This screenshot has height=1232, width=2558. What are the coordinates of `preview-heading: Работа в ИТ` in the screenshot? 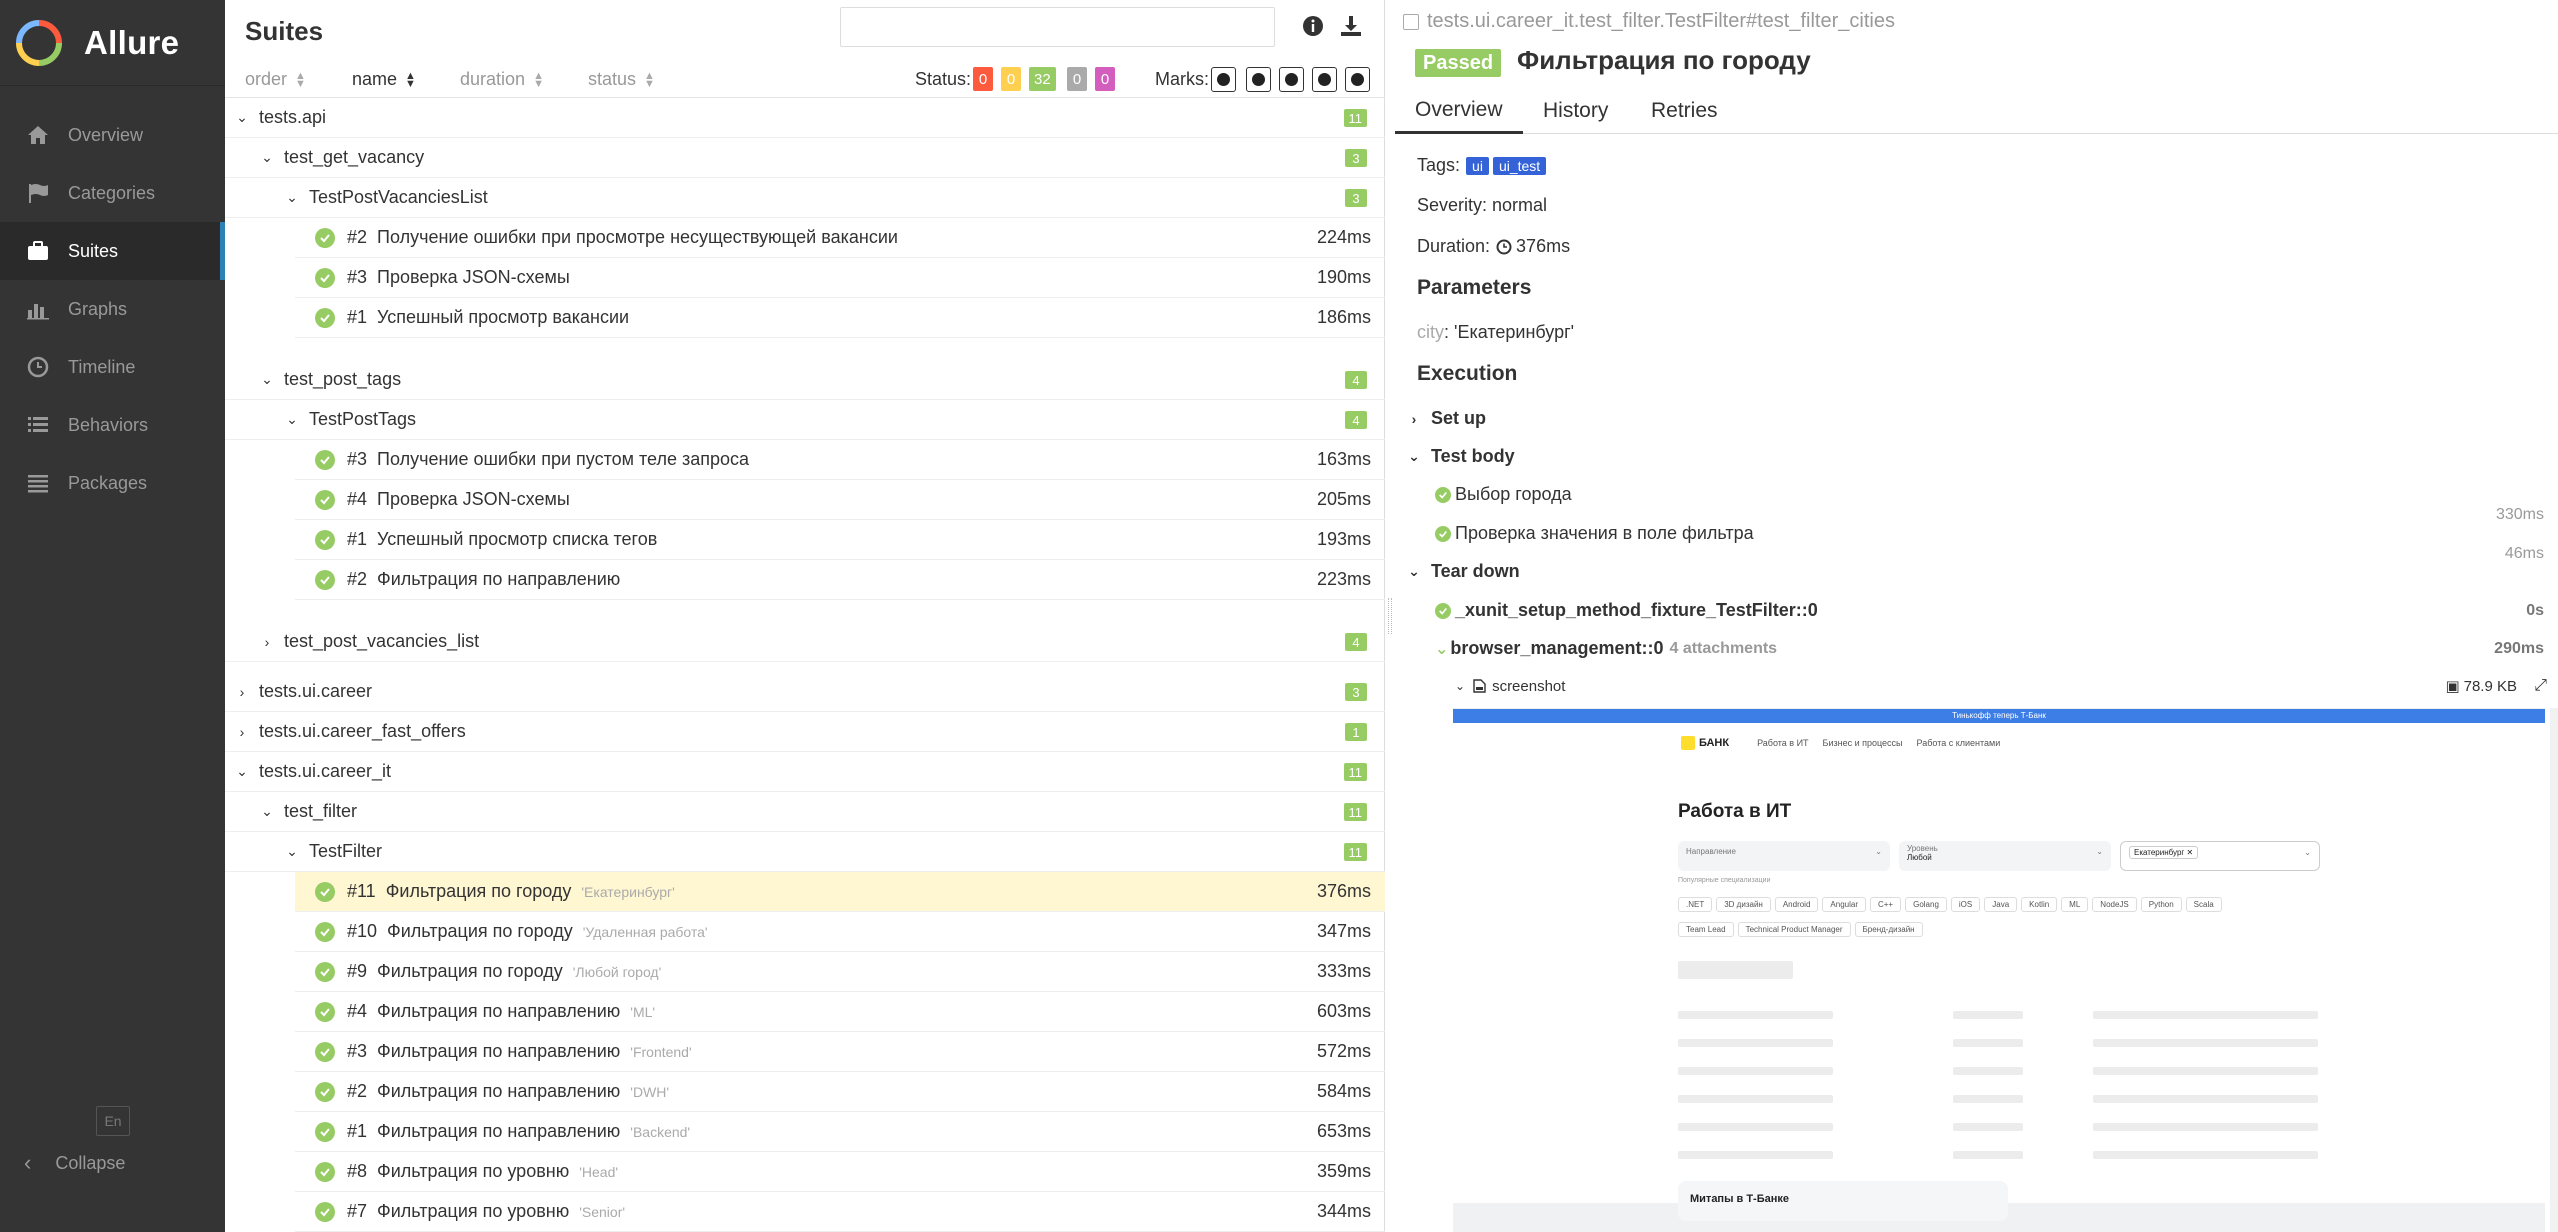 It's located at (1735, 811).